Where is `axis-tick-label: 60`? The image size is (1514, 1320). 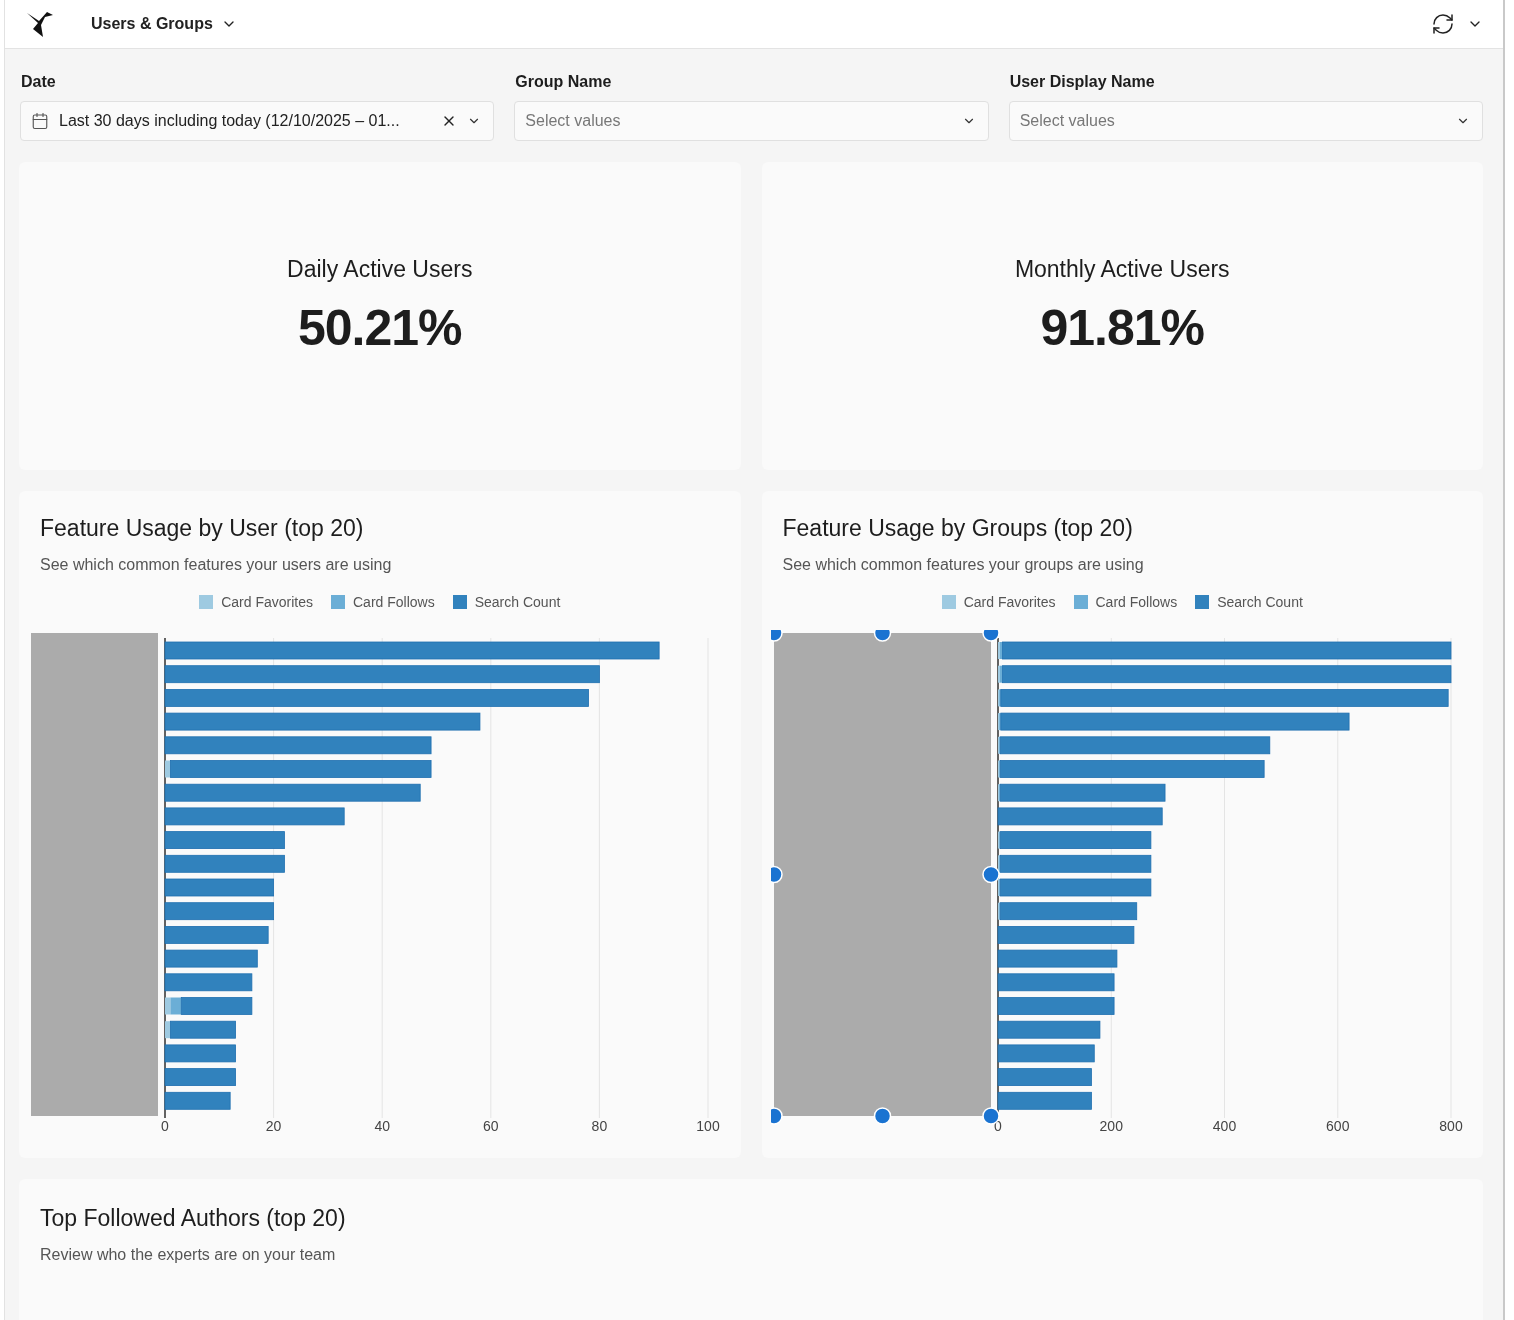 axis-tick-label: 60 is located at coordinates (491, 1126).